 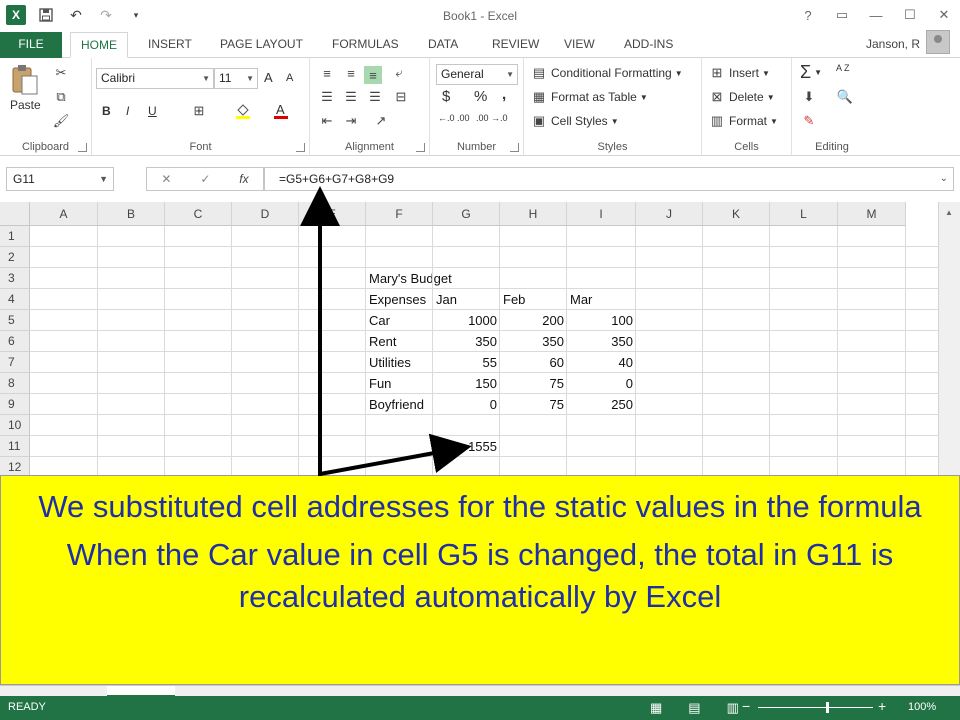 What do you see at coordinates (15, 299) in the screenshot?
I see `row-header-4: 4` at bounding box center [15, 299].